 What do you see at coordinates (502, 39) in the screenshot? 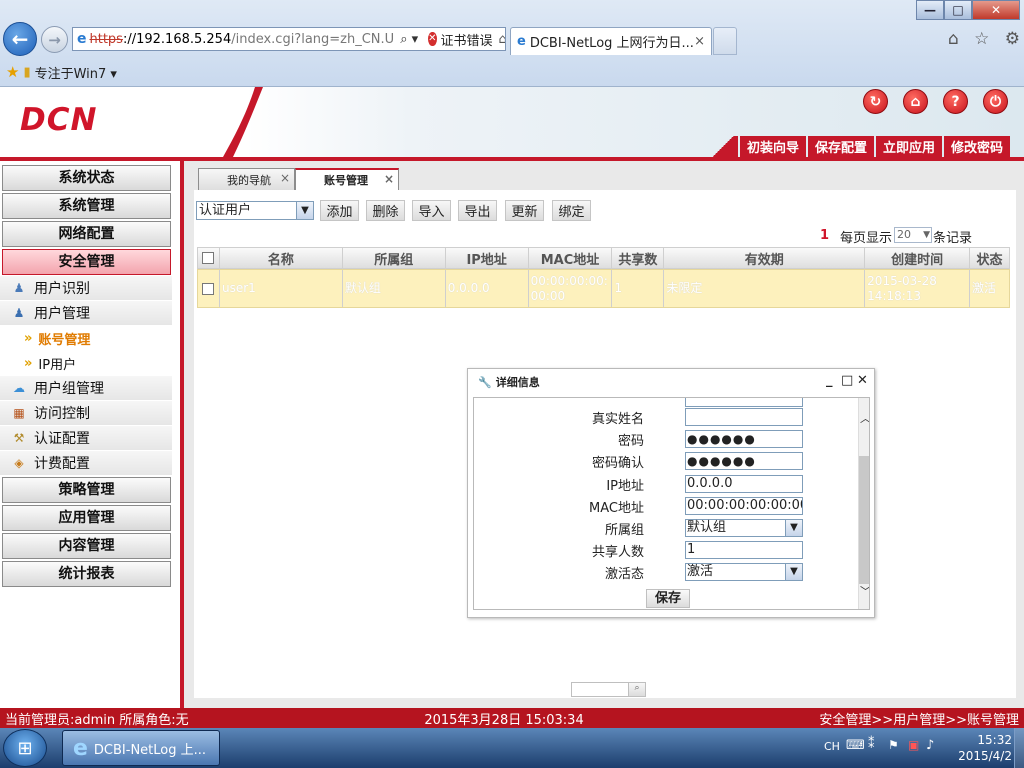
I see `compat-icon: ⌂` at bounding box center [502, 39].